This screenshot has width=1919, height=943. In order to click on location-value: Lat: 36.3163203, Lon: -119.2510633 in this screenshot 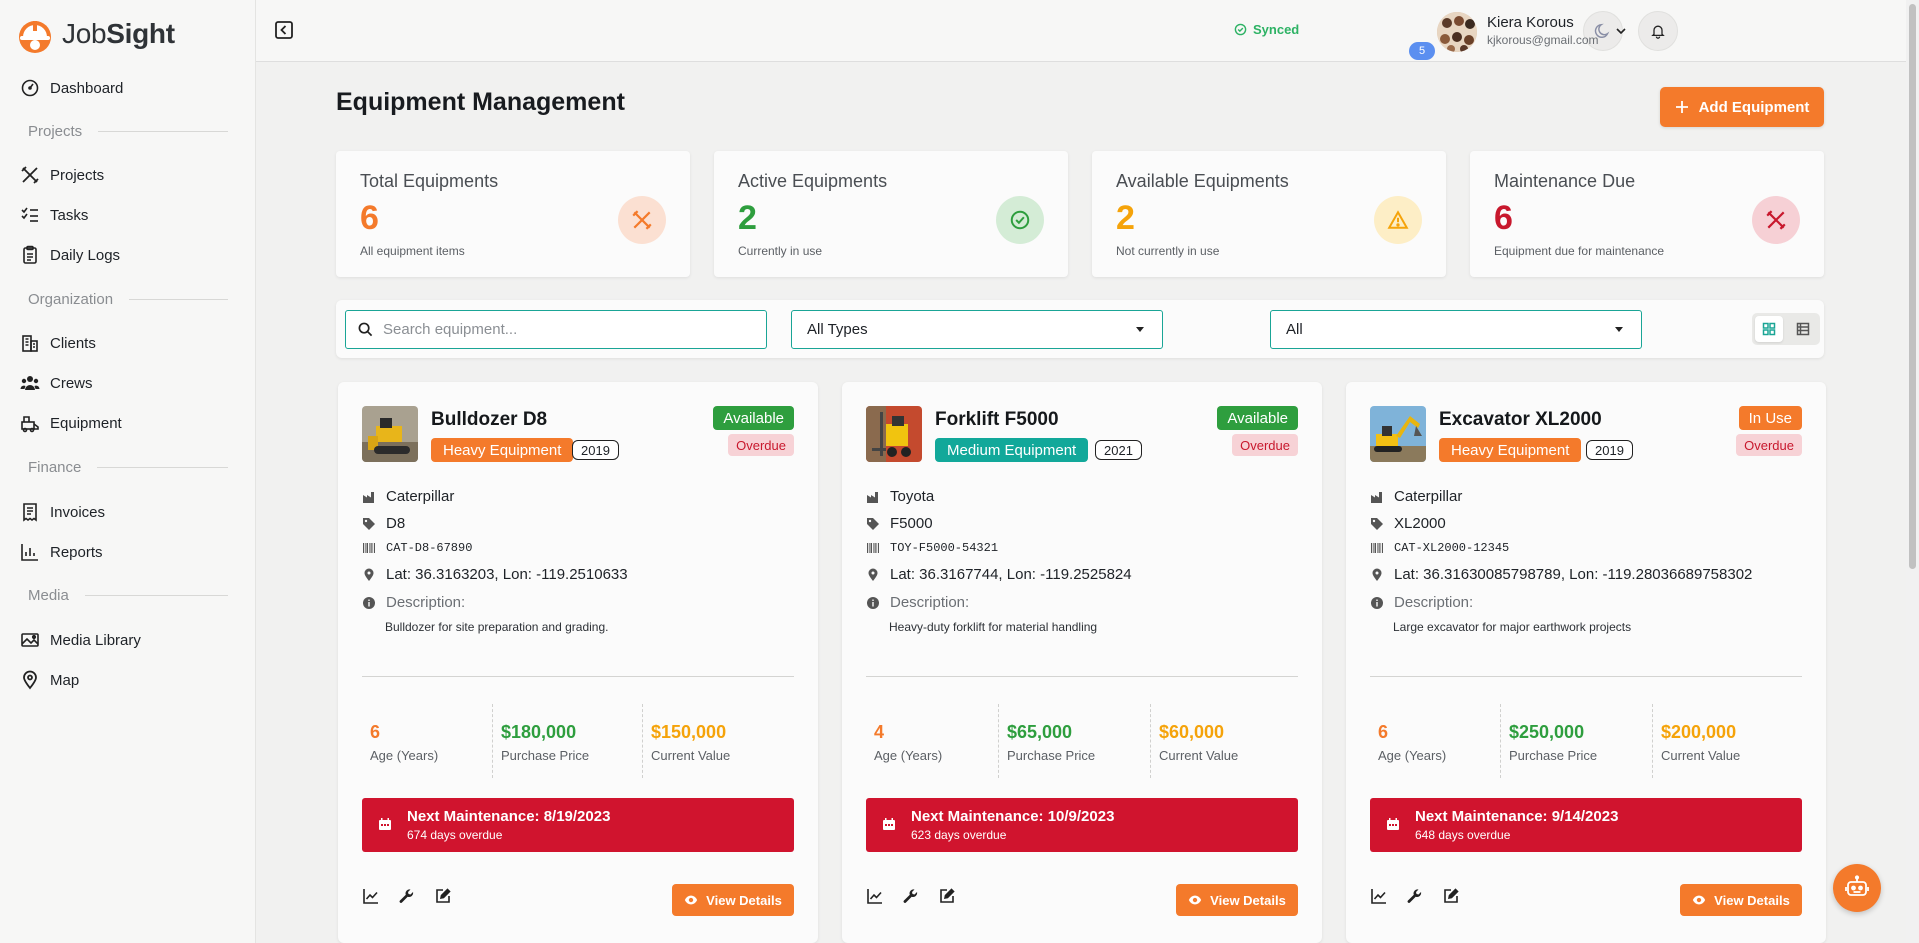, I will do `click(507, 574)`.